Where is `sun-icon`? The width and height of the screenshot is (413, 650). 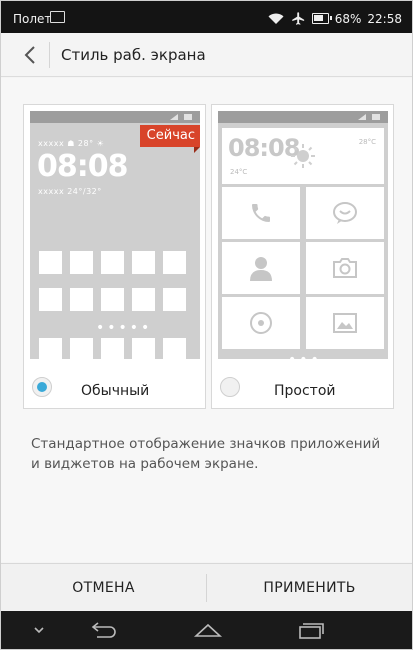
sun-icon is located at coordinates (303, 156).